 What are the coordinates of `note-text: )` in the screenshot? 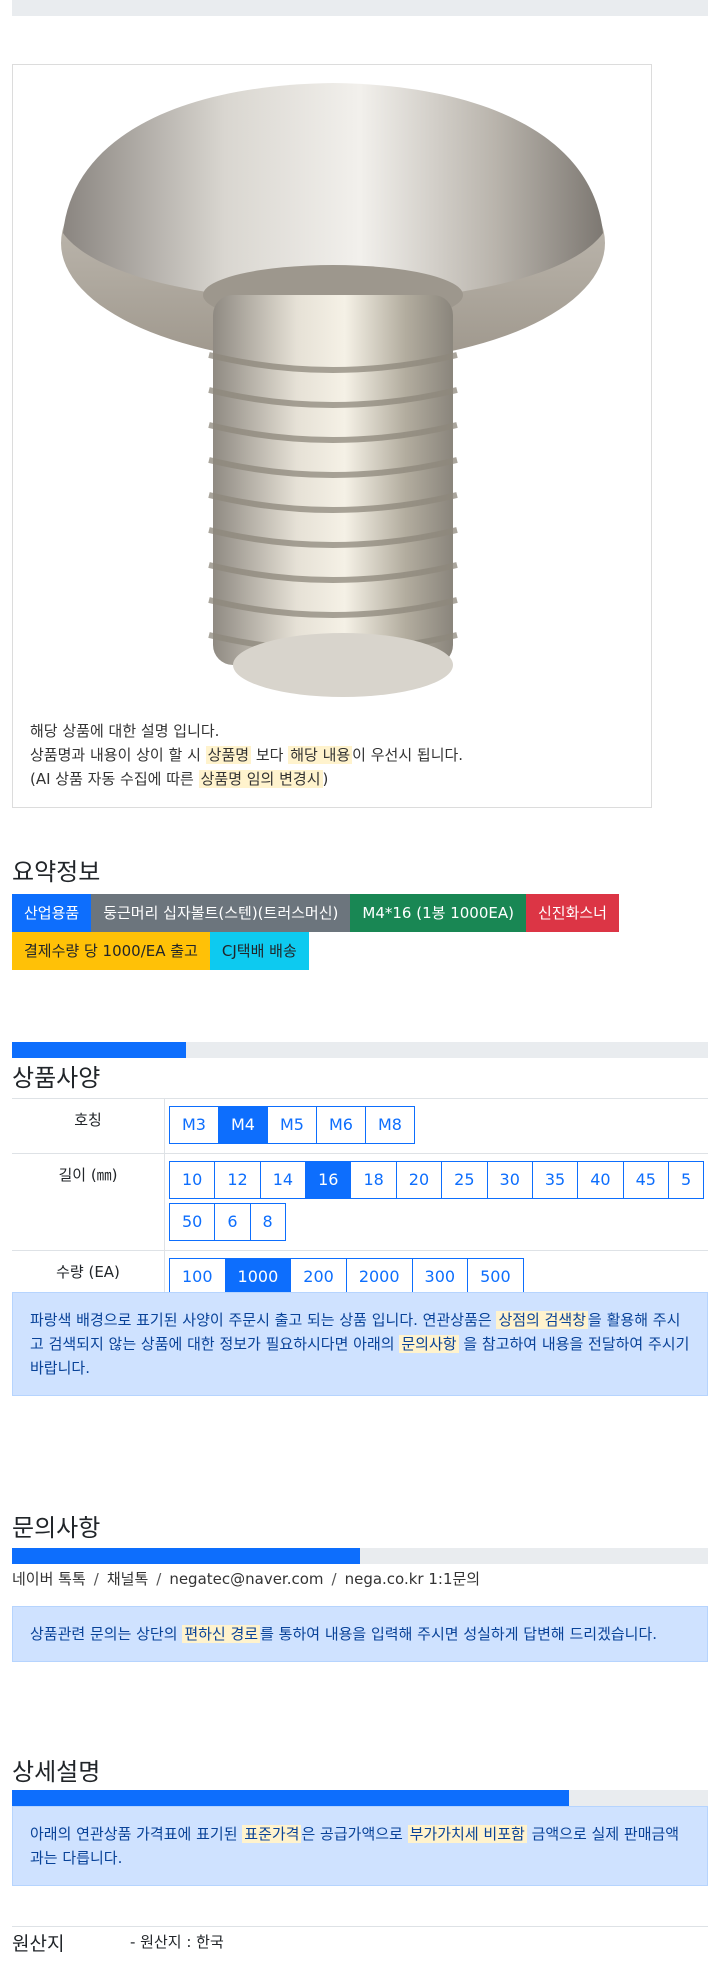 It's located at (325, 779).